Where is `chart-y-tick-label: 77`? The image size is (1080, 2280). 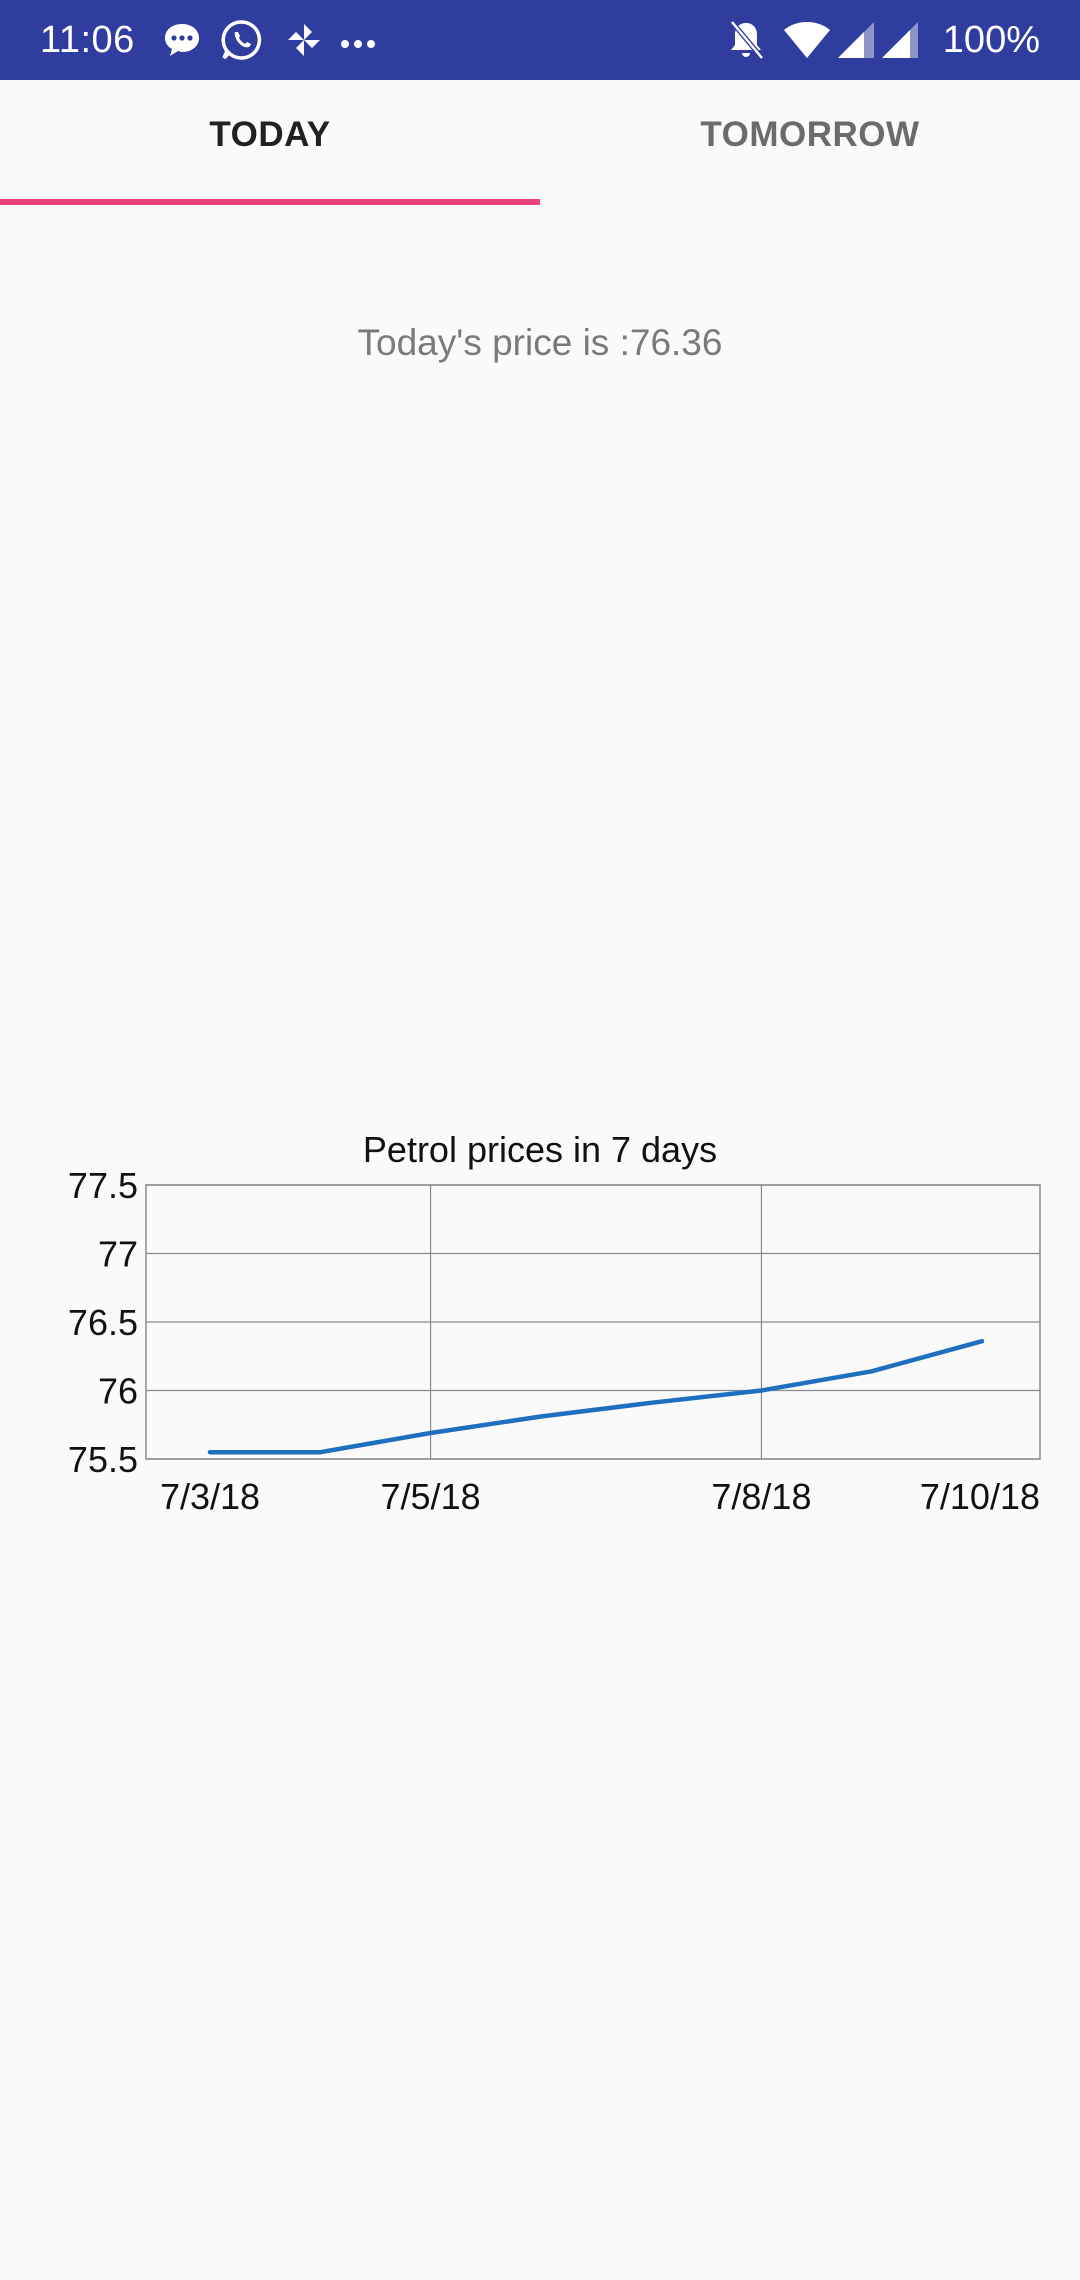
chart-y-tick-label: 77 is located at coordinates (118, 1254).